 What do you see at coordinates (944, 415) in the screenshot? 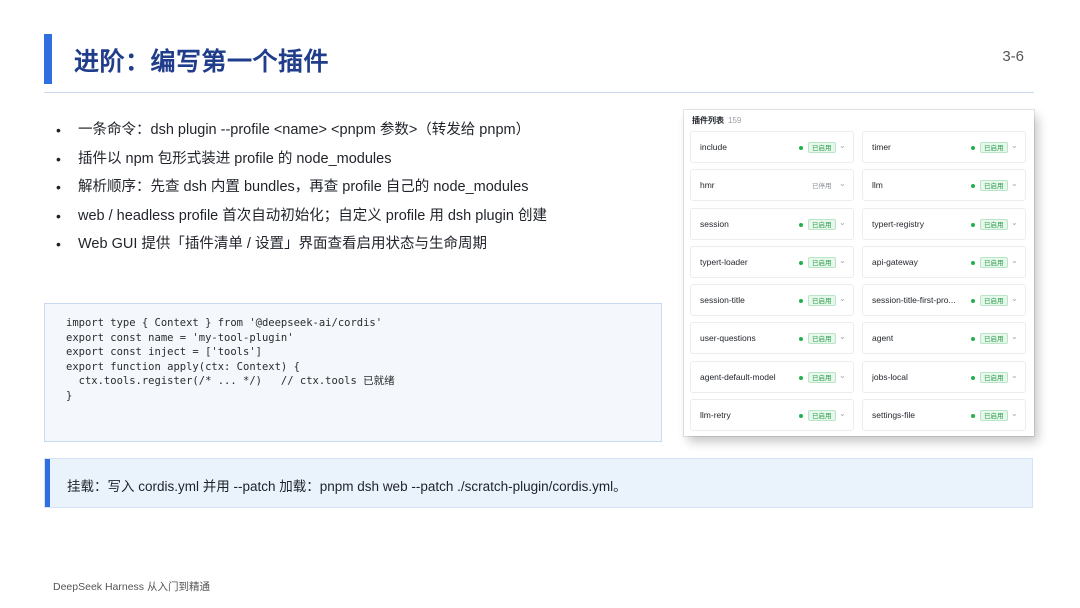
I see `plugin-card: settings-file 已启用 ⌄` at bounding box center [944, 415].